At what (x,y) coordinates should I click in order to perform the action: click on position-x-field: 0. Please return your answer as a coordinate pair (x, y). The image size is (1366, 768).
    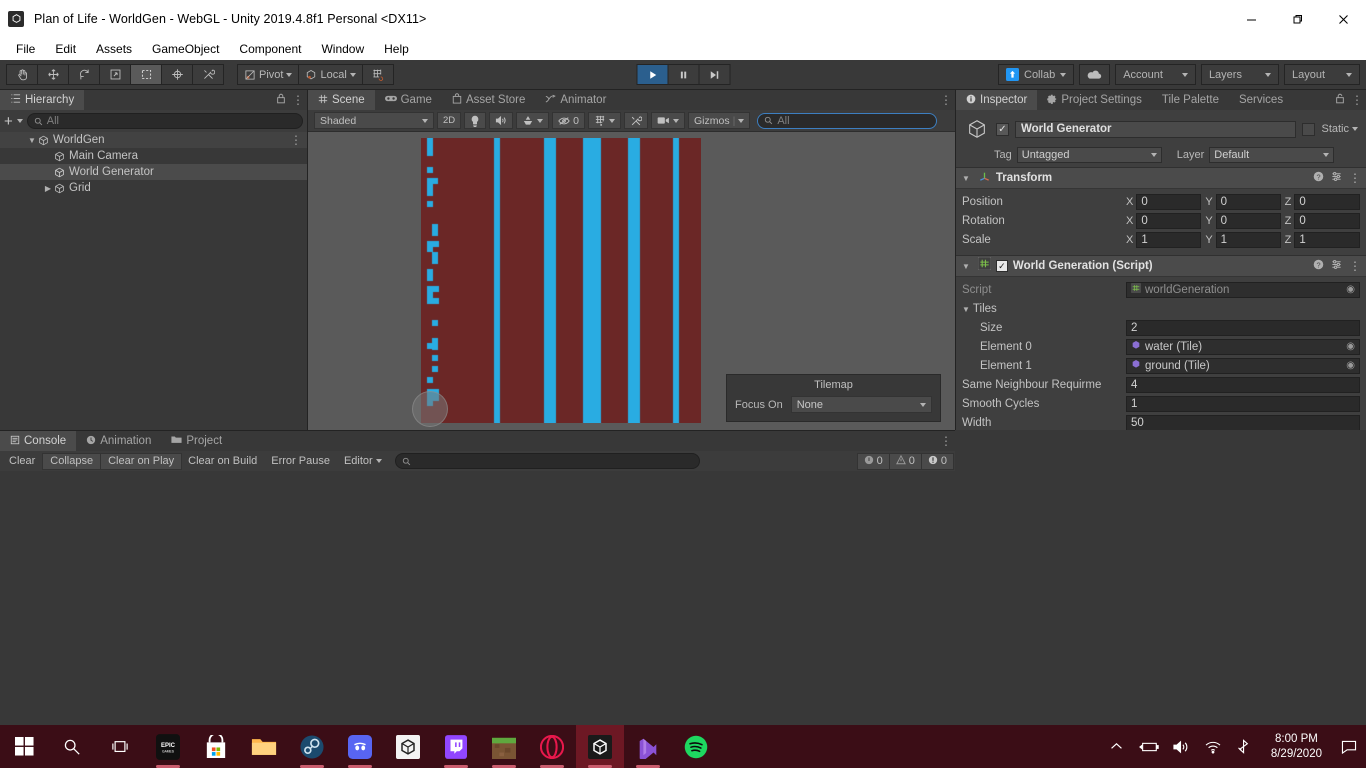
    Looking at the image, I should click on (1169, 201).